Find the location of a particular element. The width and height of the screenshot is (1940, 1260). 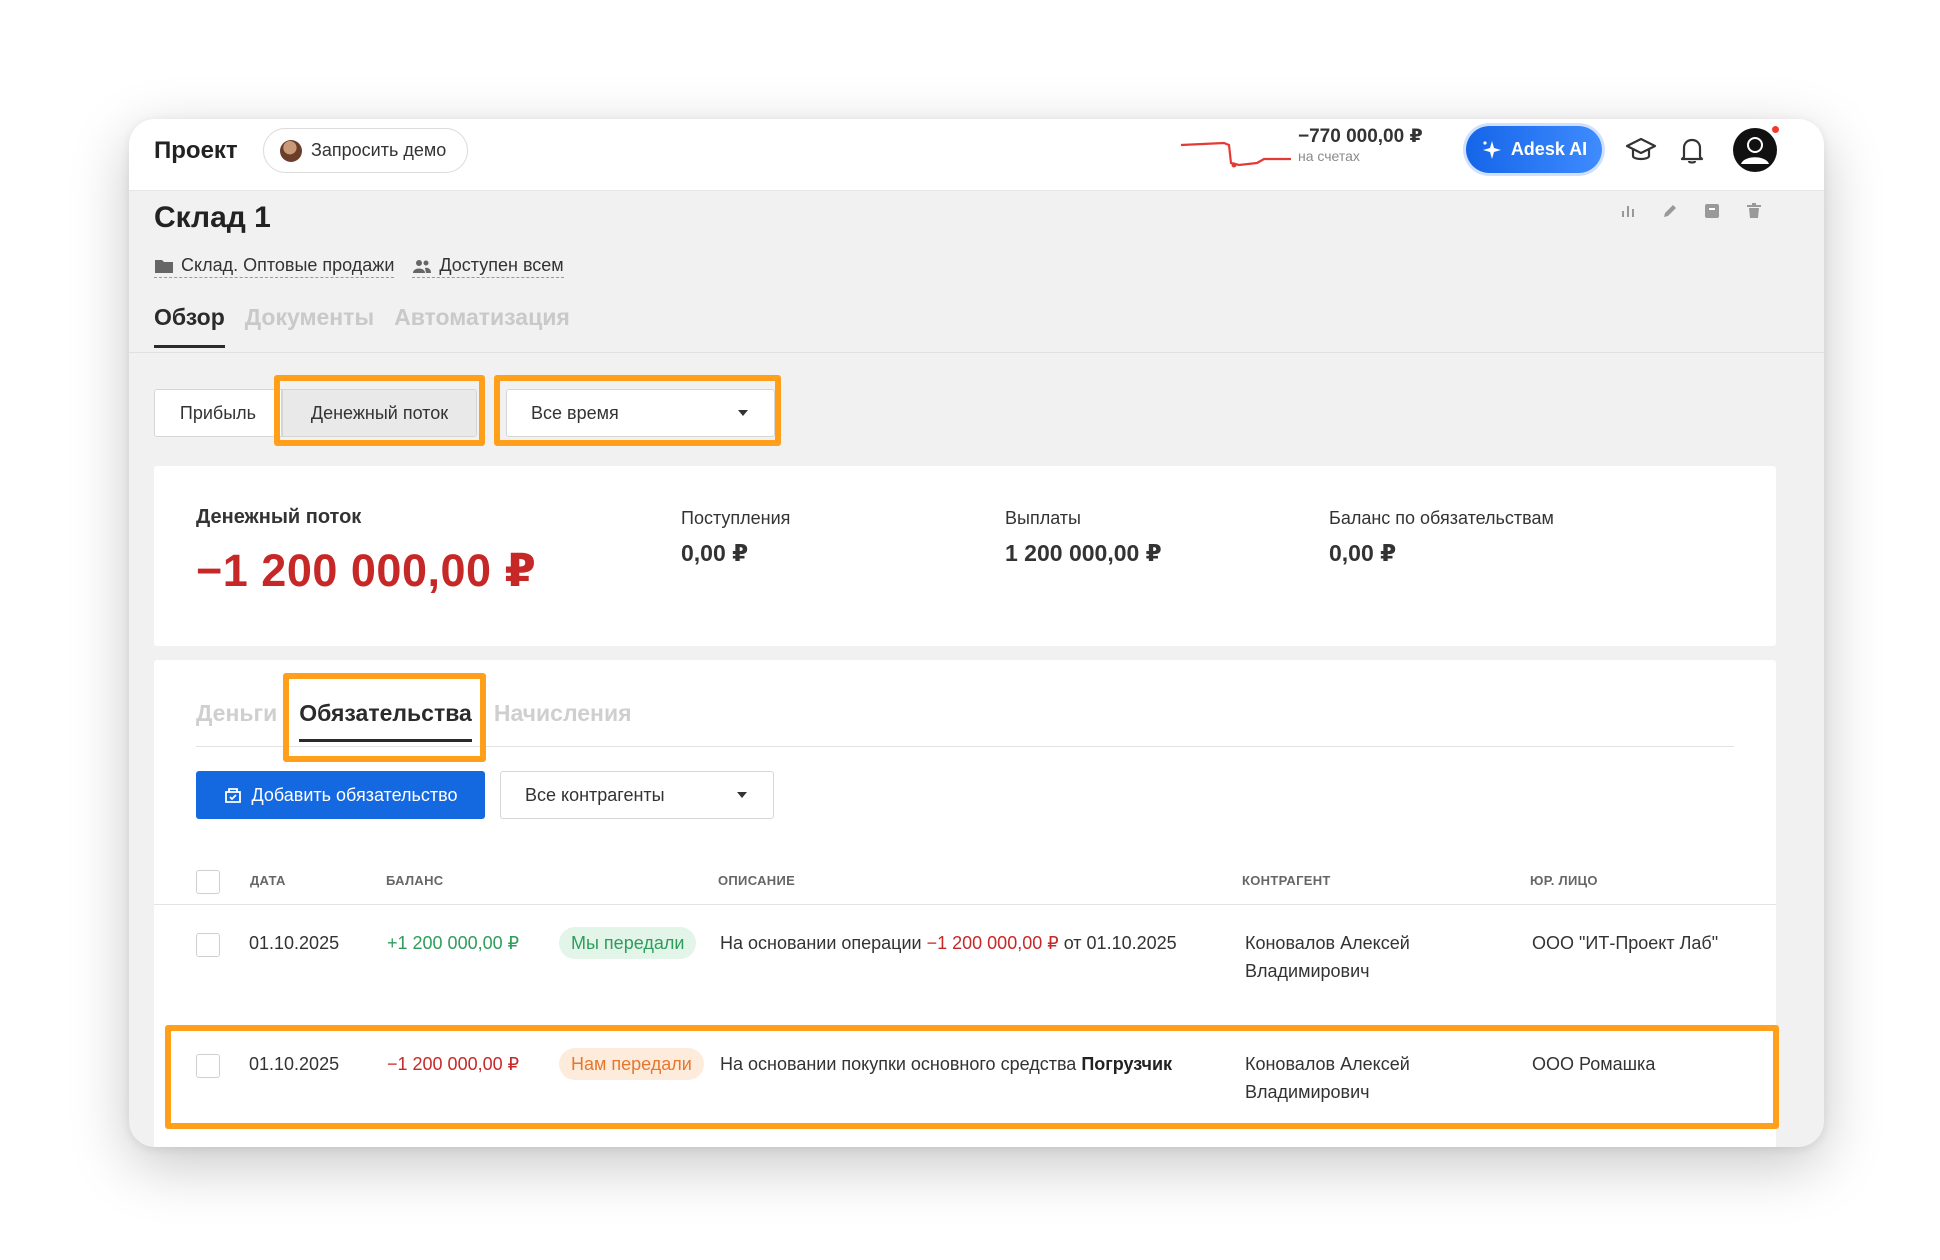

column-description: ОПИСАНИЕ is located at coordinates (756, 880).